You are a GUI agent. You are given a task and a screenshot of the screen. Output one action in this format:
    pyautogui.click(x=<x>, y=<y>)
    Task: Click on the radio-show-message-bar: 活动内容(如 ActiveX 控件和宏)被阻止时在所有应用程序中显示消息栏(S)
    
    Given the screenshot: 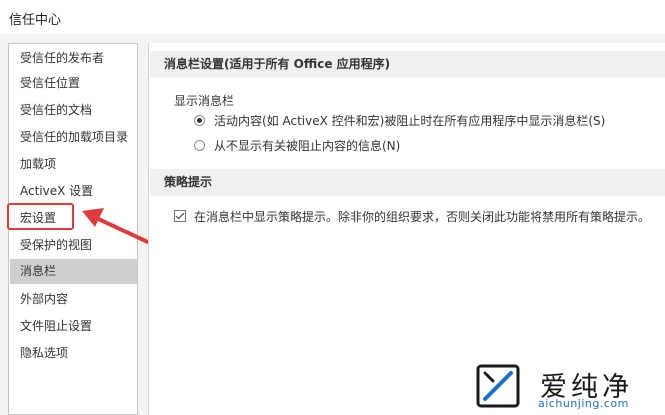 What is the action you would take?
    pyautogui.click(x=399, y=120)
    